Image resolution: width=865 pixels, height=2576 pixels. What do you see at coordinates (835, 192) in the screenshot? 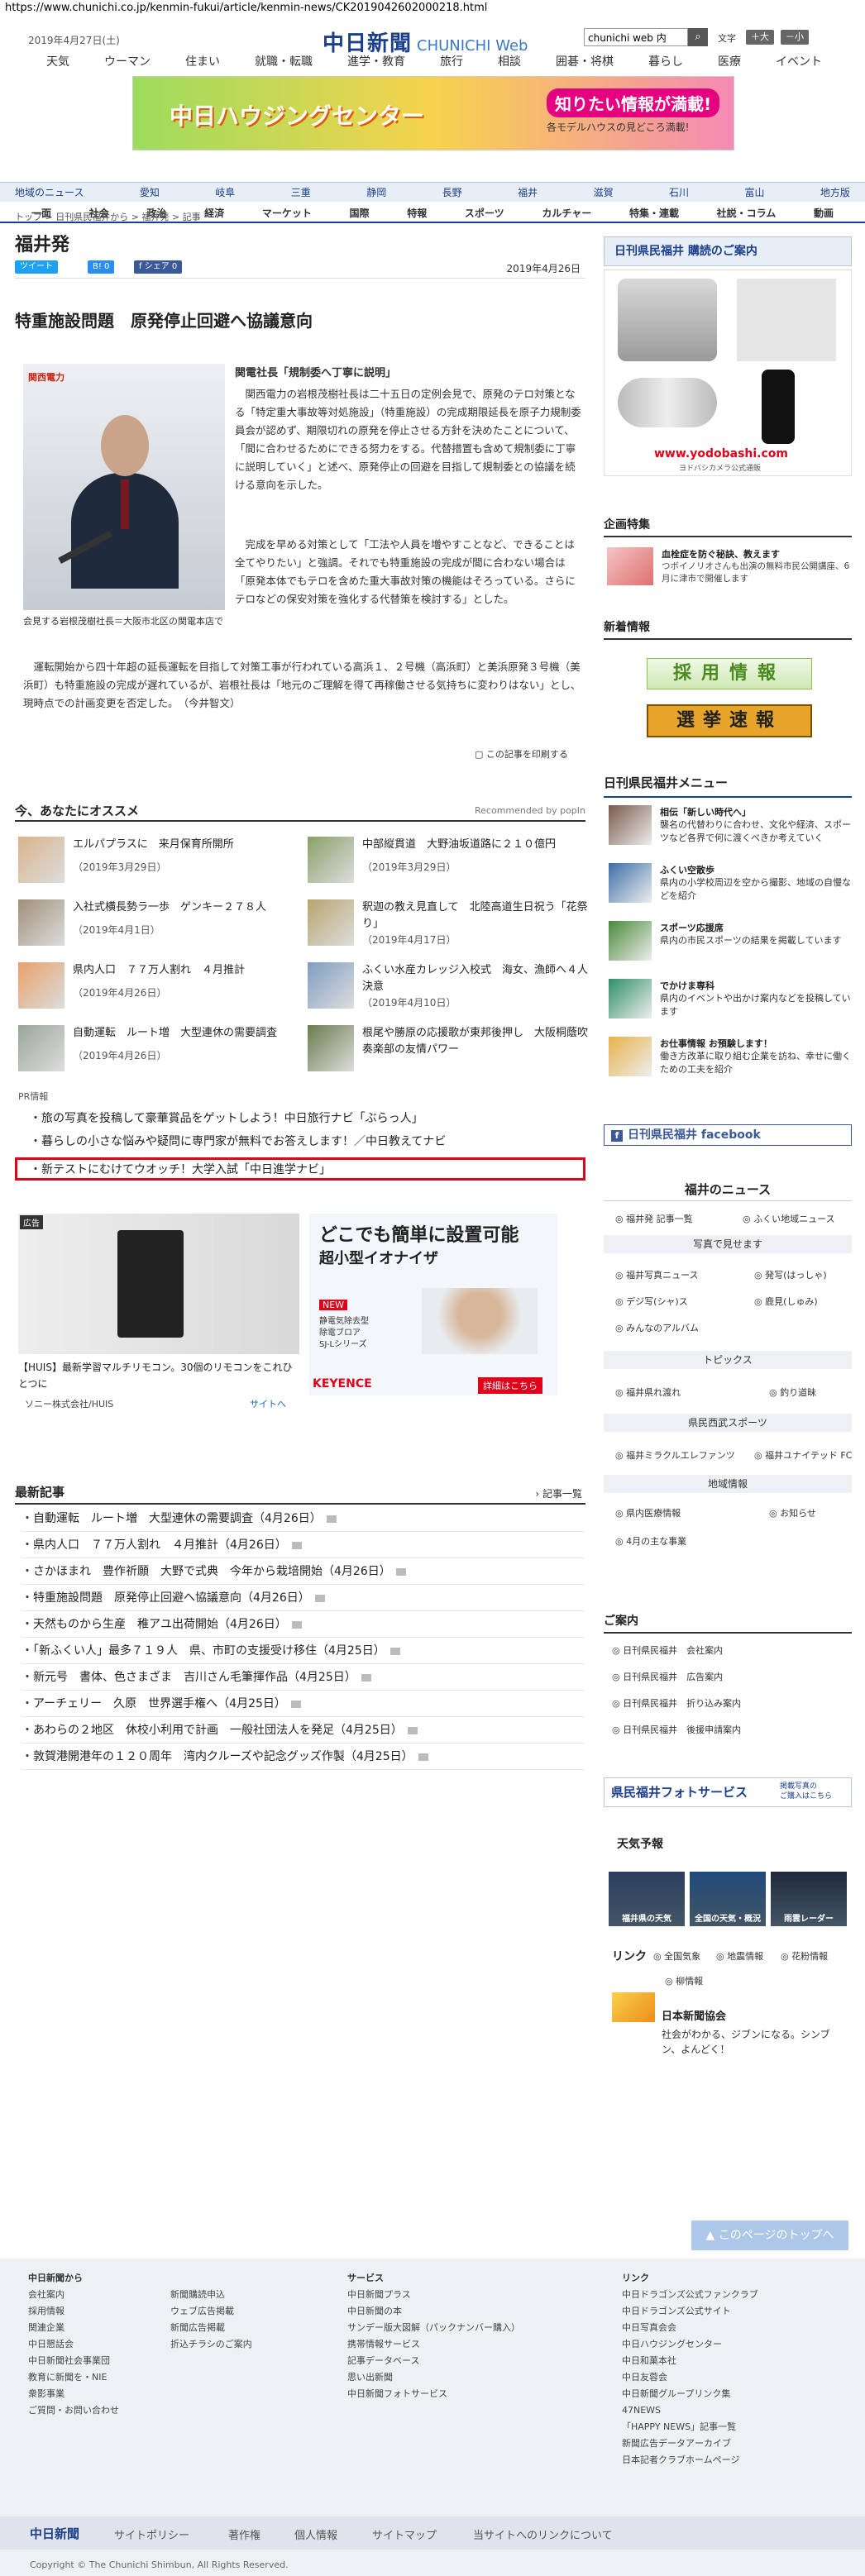
I see `region-nav-item: 地方版` at bounding box center [835, 192].